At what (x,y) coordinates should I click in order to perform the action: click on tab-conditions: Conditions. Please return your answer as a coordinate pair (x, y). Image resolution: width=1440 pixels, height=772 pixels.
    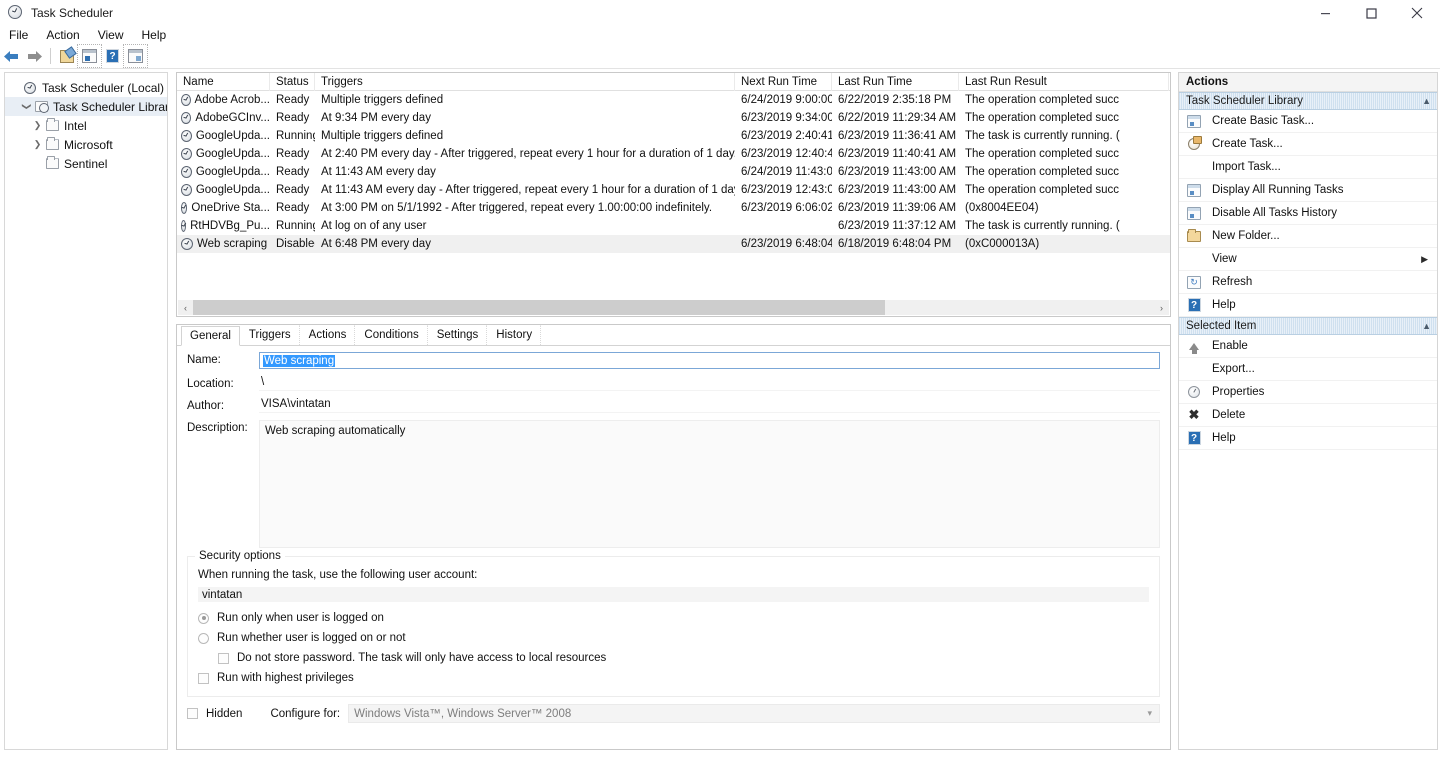
    Looking at the image, I should click on (391, 335).